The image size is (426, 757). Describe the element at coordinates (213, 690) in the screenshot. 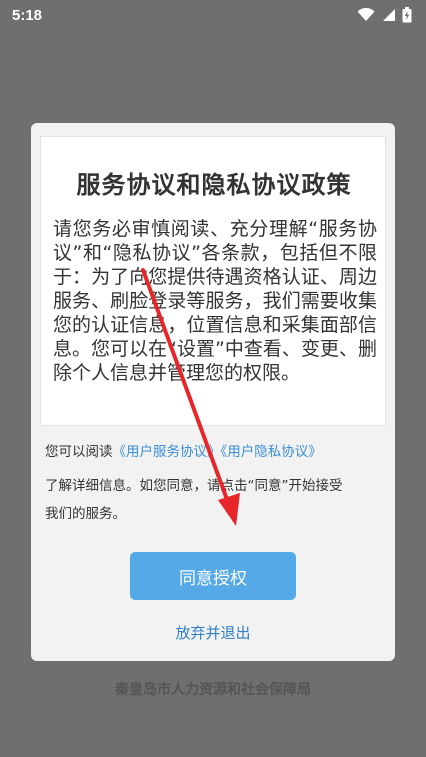

I see `footer-org: 秦皇岛市人力资源和社会保障局` at that location.